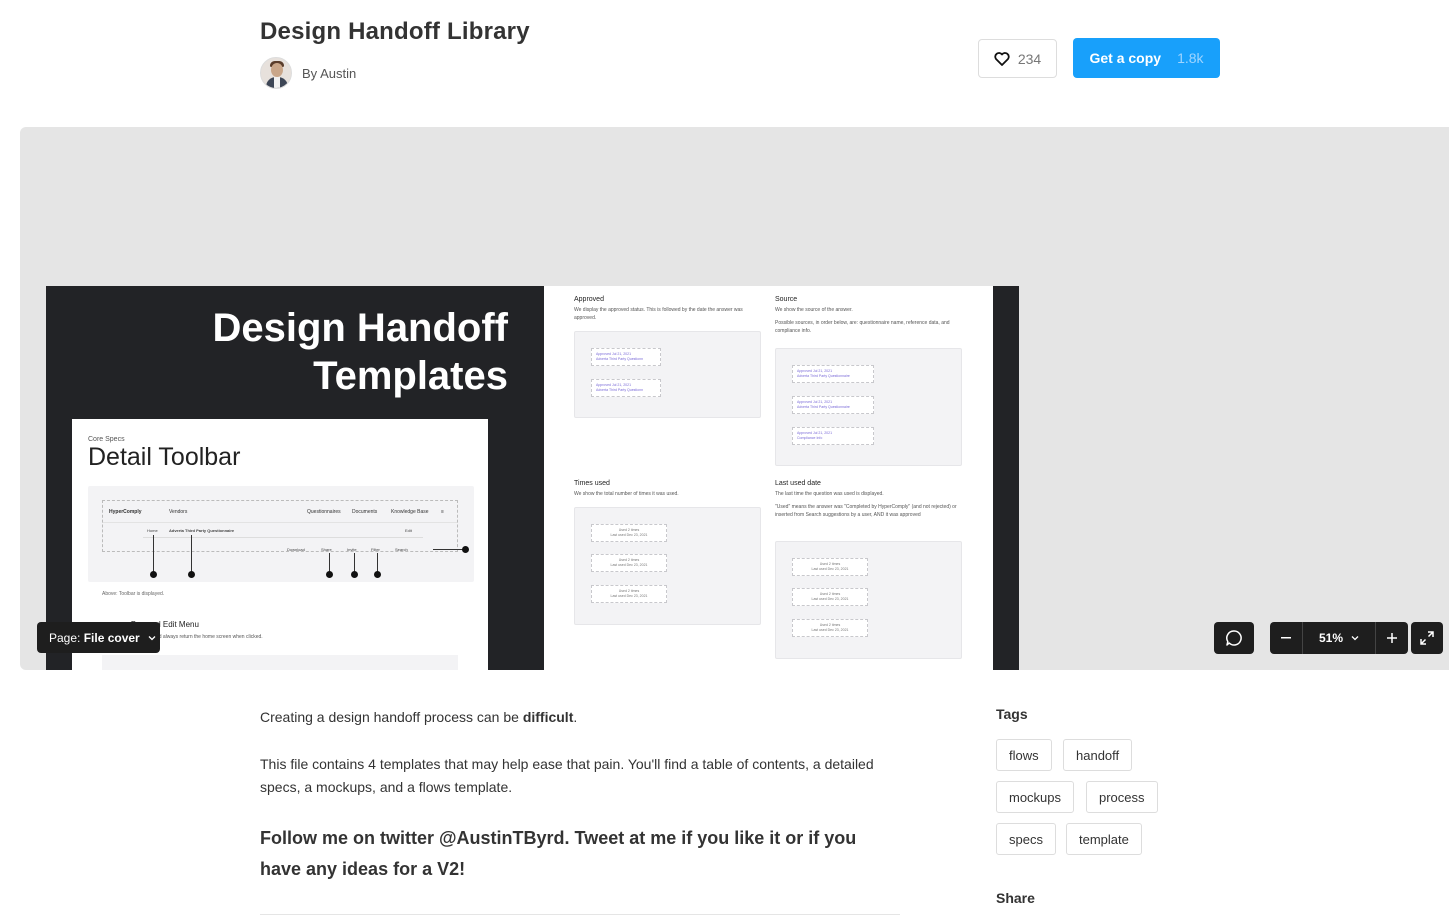  What do you see at coordinates (1015, 898) in the screenshot?
I see `share-heading: Share` at bounding box center [1015, 898].